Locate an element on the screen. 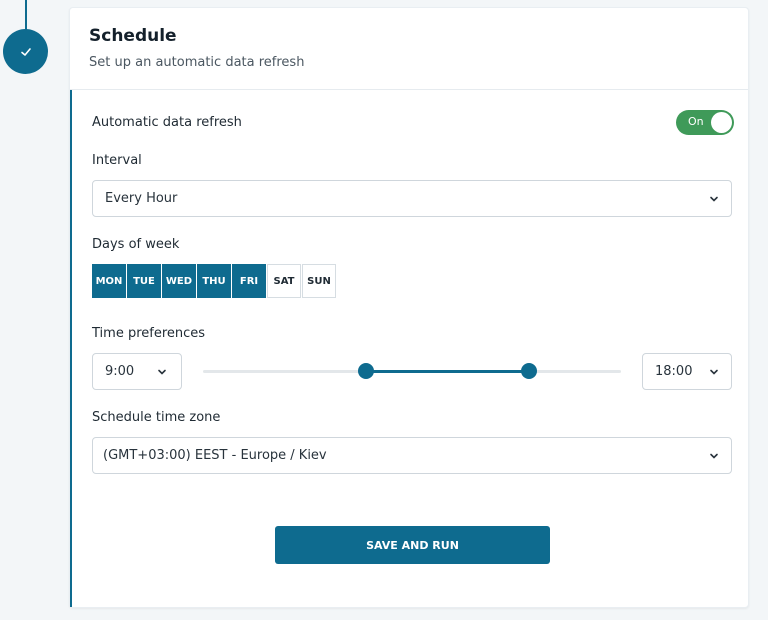 This screenshot has width=768, height=620. day-sun: SUN is located at coordinates (319, 281).